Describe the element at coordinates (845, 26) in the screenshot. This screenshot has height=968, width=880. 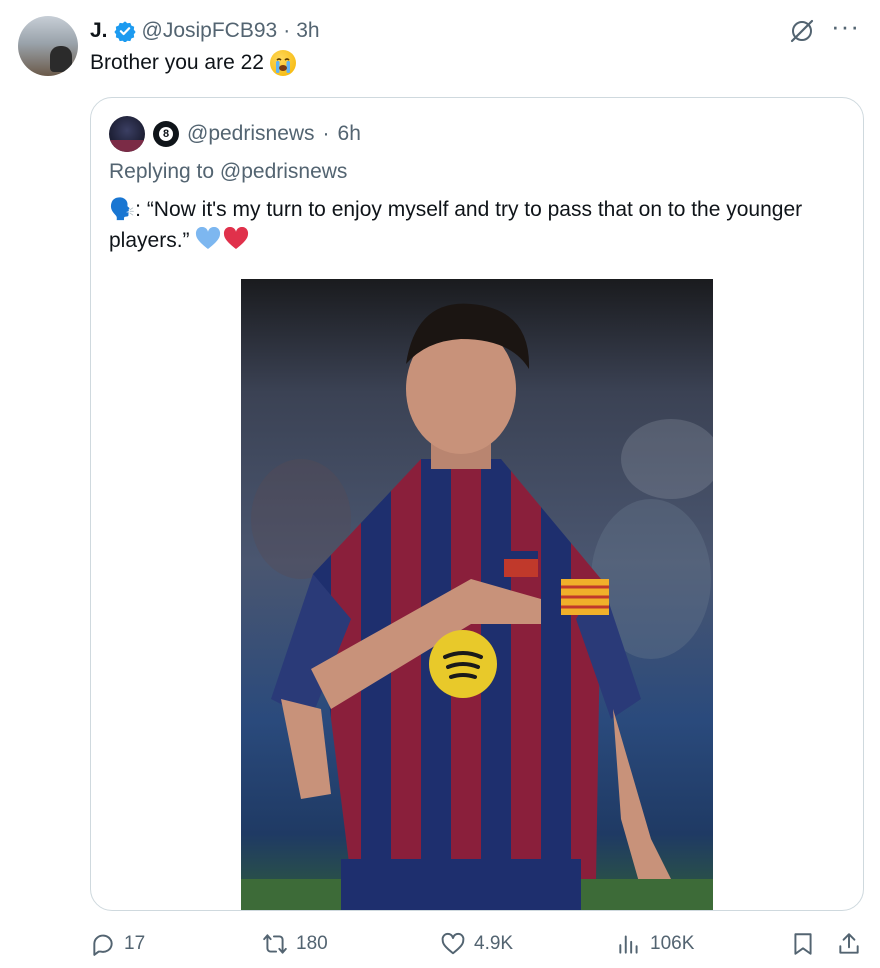
I see `more-icon: ···` at that location.